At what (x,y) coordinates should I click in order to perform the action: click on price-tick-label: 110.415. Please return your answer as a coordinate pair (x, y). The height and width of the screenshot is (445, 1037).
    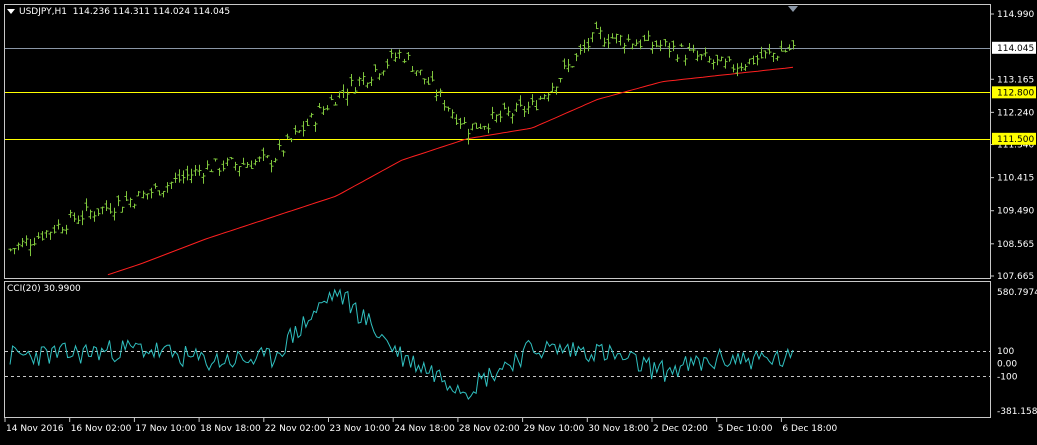
    Looking at the image, I should click on (1015, 179).